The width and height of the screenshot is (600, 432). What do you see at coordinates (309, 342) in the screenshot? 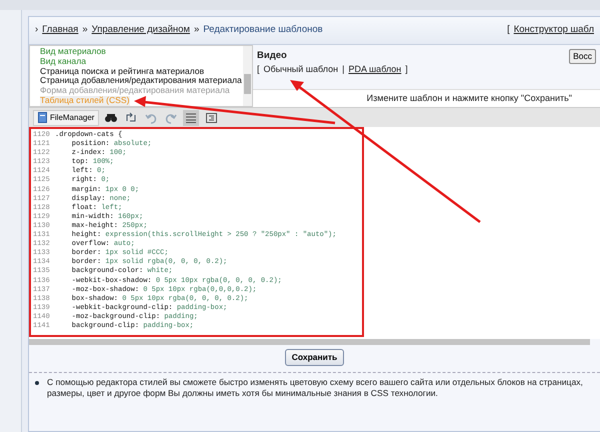
I see `horizontal-scrollbar` at bounding box center [309, 342].